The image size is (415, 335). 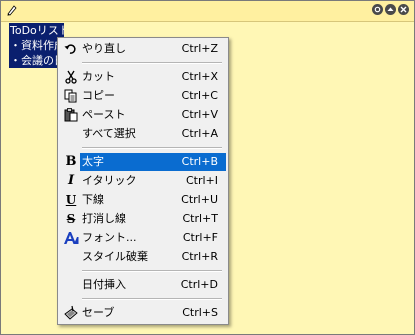 What do you see at coordinates (390, 9) in the screenshot?
I see `collapse-icon` at bounding box center [390, 9].